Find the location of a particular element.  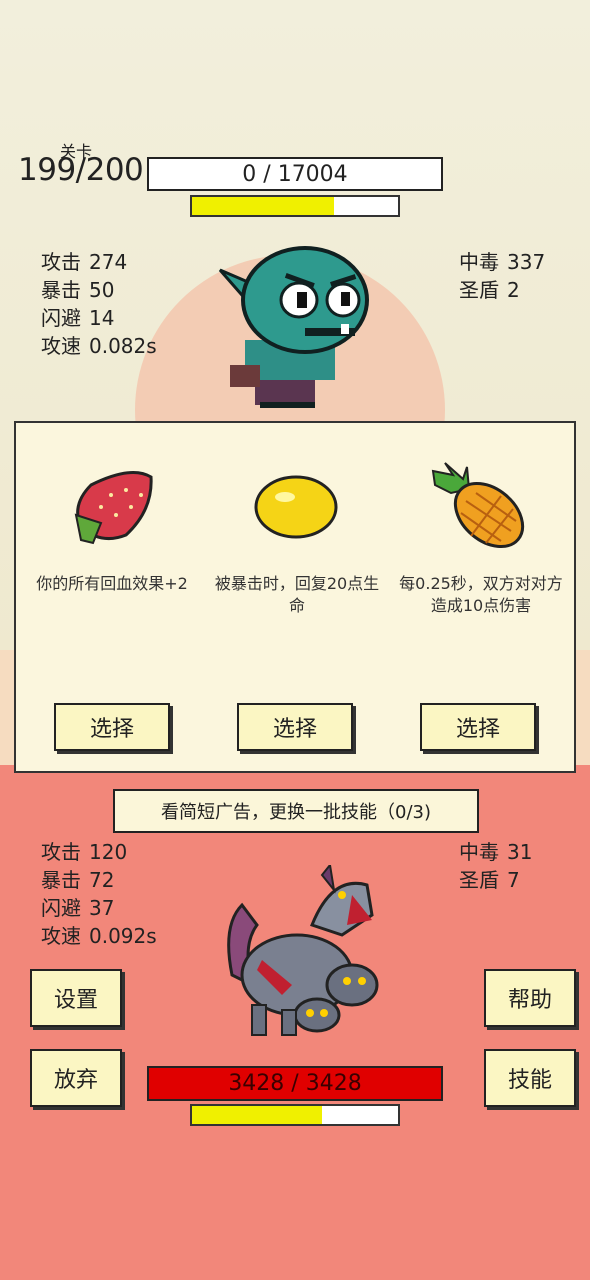

select-skill-3-button: 选择 is located at coordinates (478, 727).